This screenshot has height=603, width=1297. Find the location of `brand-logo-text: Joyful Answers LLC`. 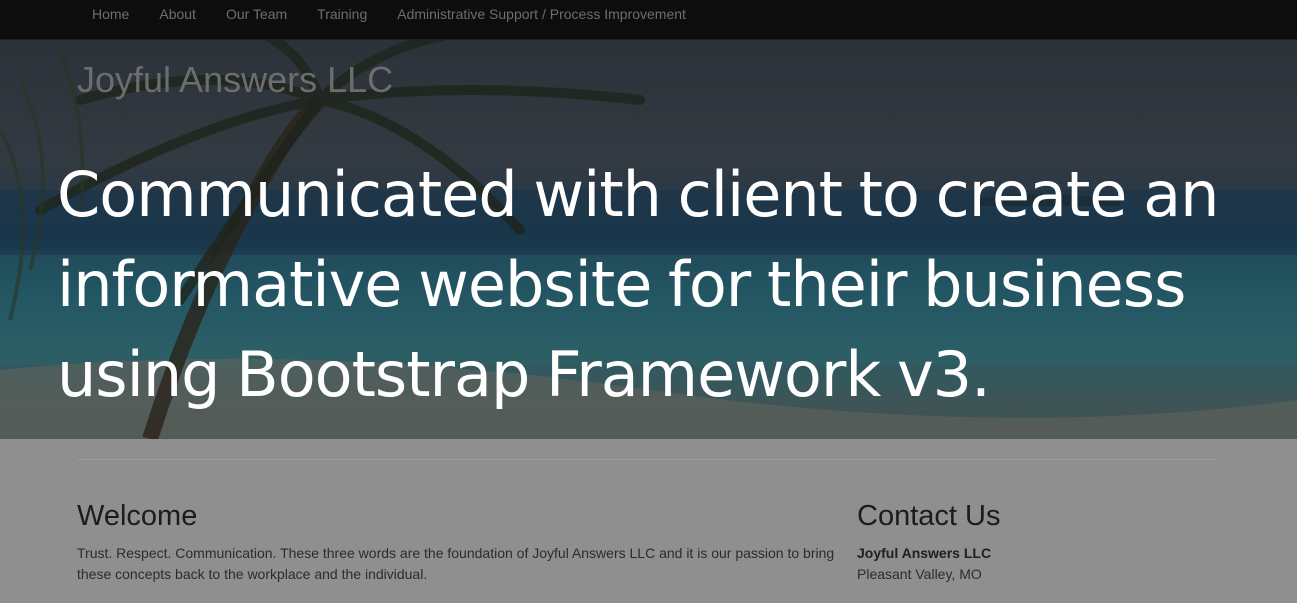

brand-logo-text: Joyful Answers LLC is located at coordinates (235, 80).